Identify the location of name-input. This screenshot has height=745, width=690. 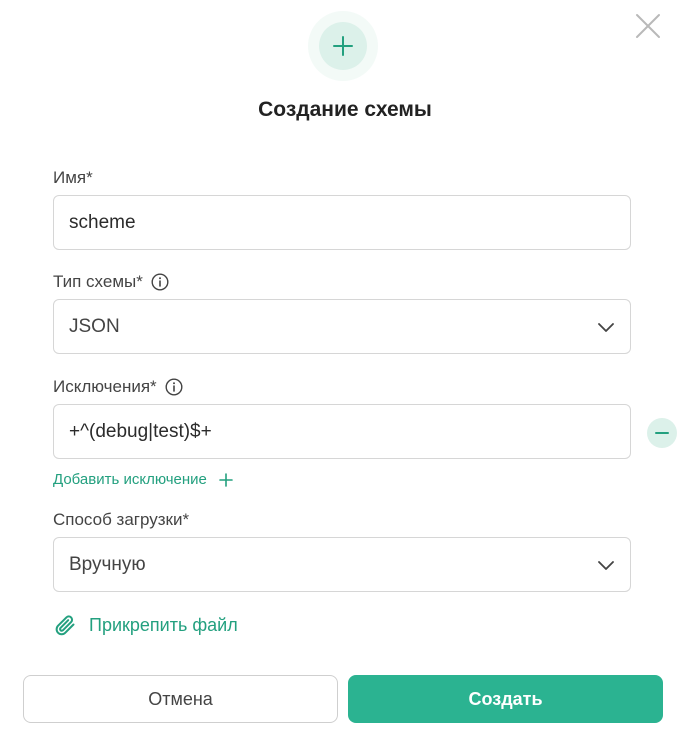
(329, 222).